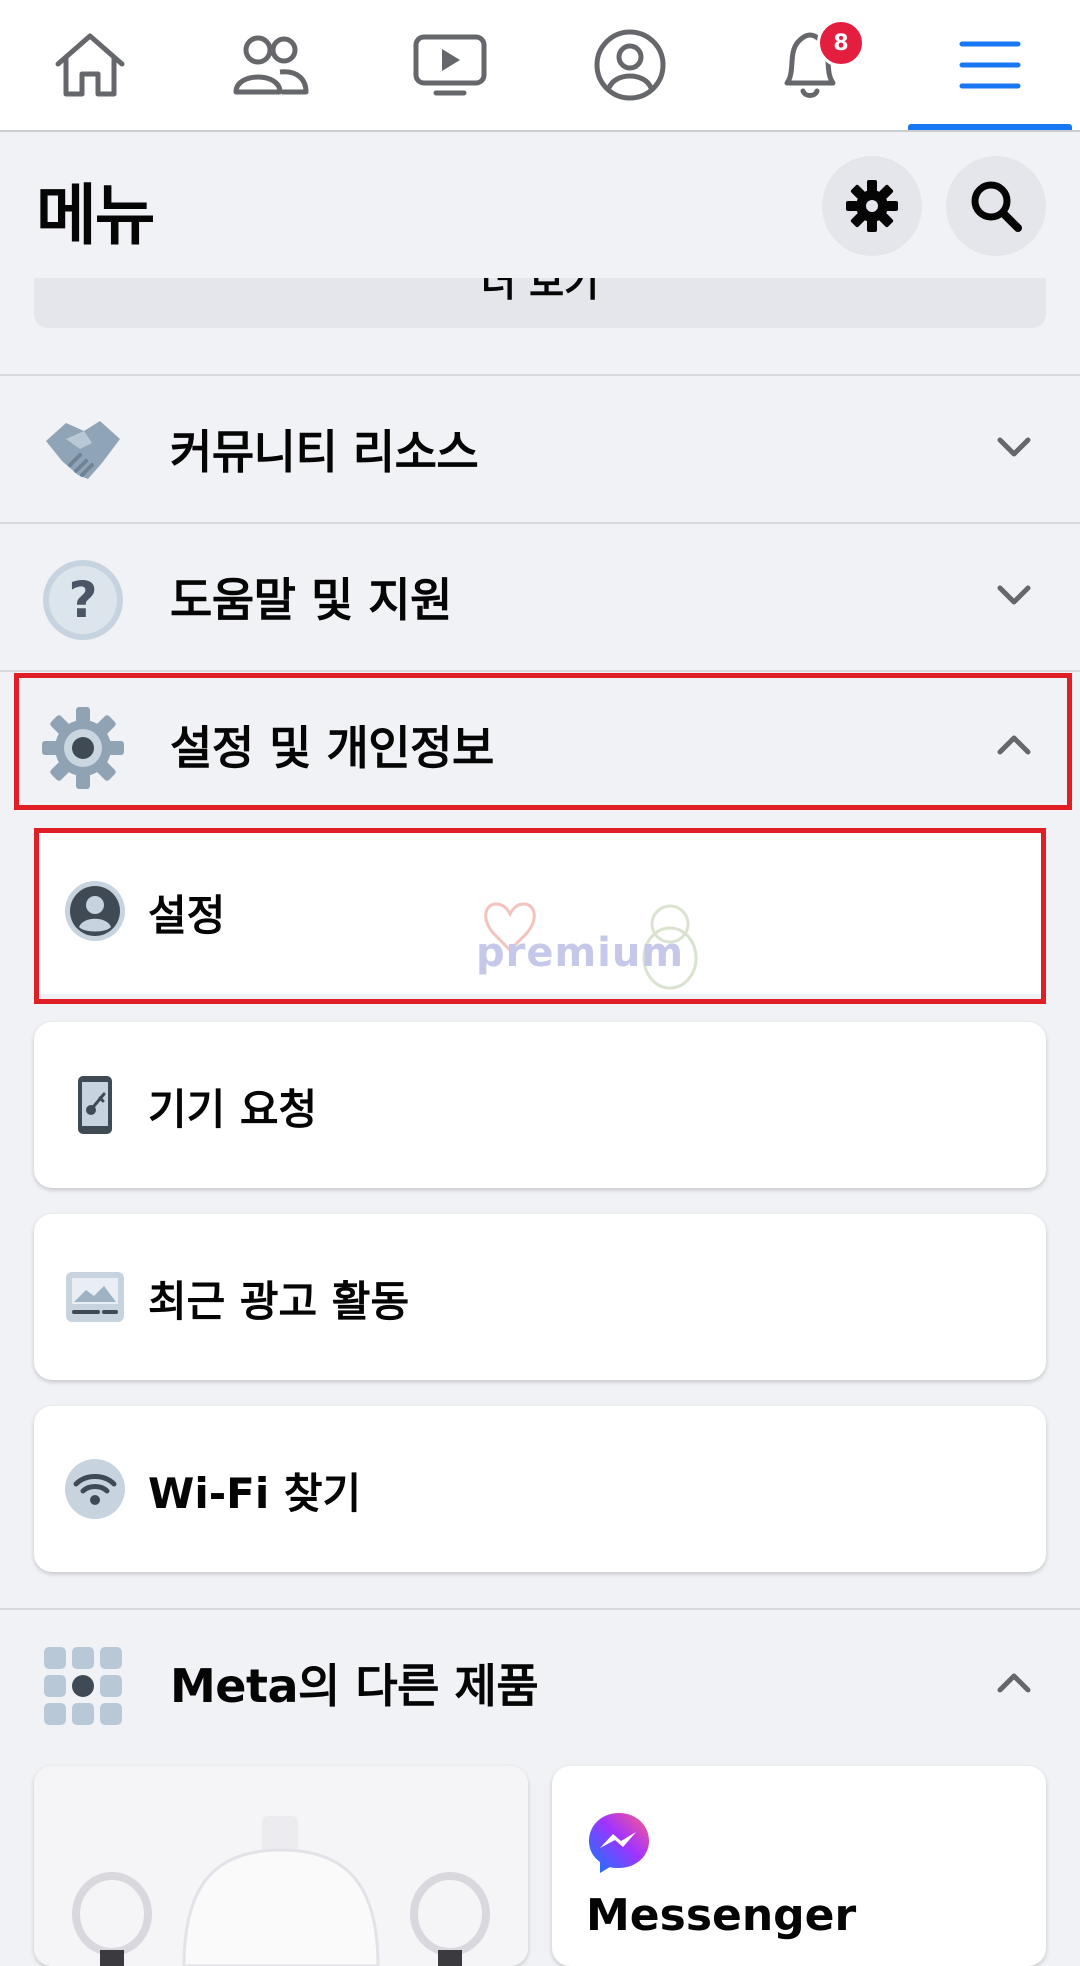 This screenshot has width=1080, height=1966. I want to click on wifi-icon, so click(95, 1489).